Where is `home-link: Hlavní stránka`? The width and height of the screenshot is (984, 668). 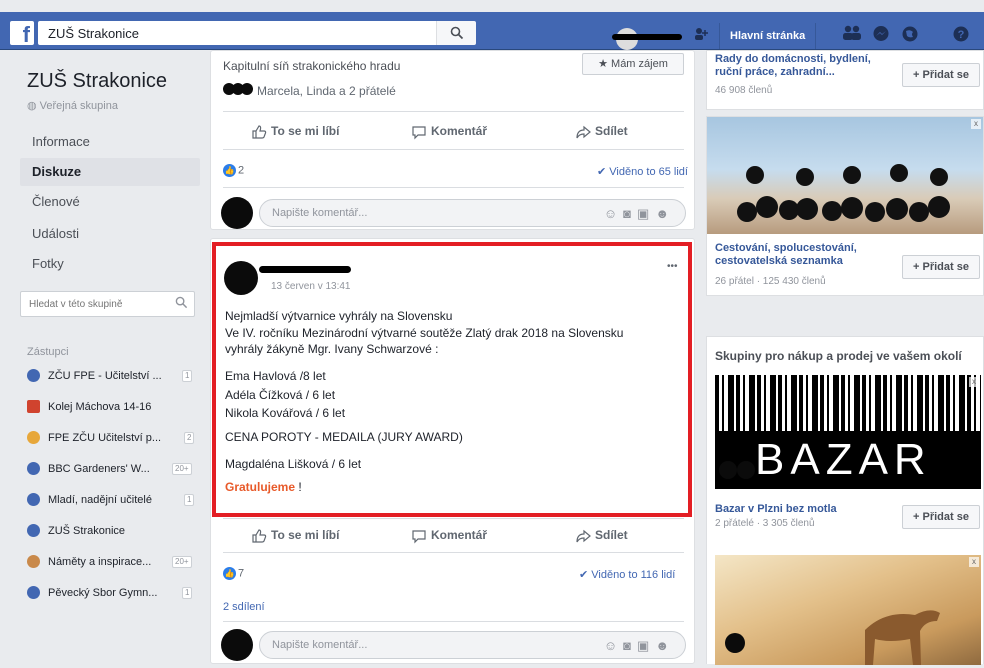
home-link: Hlavní stránka is located at coordinates (768, 36).